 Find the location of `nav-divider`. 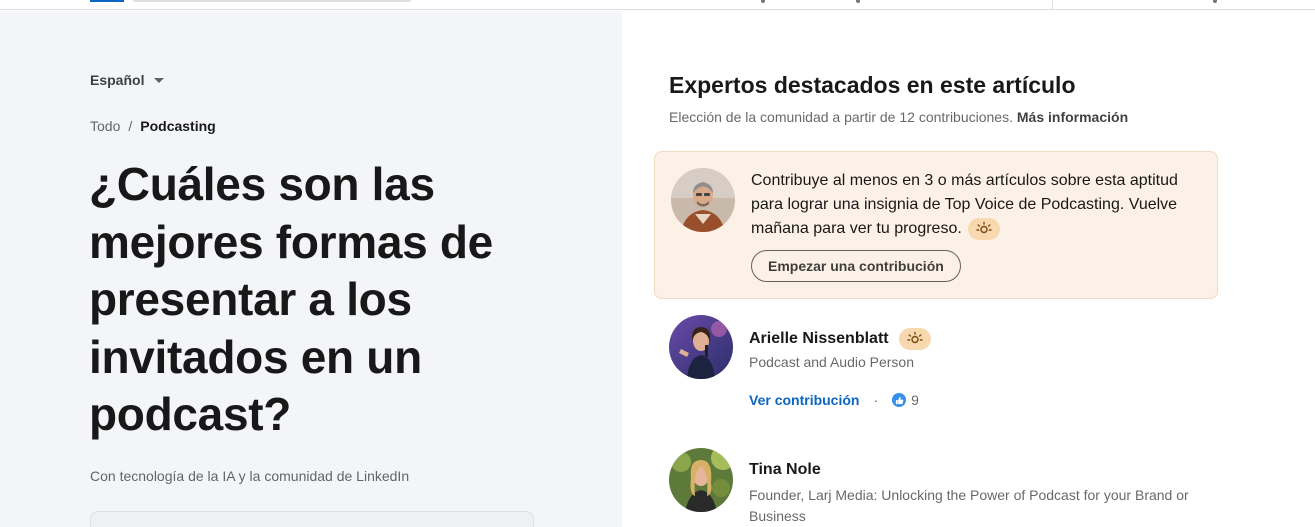

nav-divider is located at coordinates (1052, 5).